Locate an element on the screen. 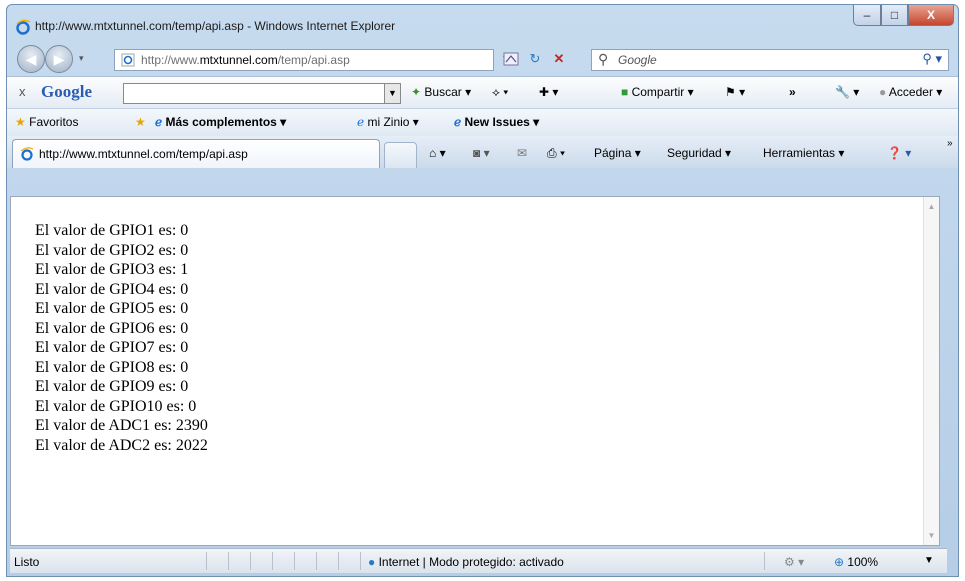  google-more-button: » is located at coordinates (792, 92).